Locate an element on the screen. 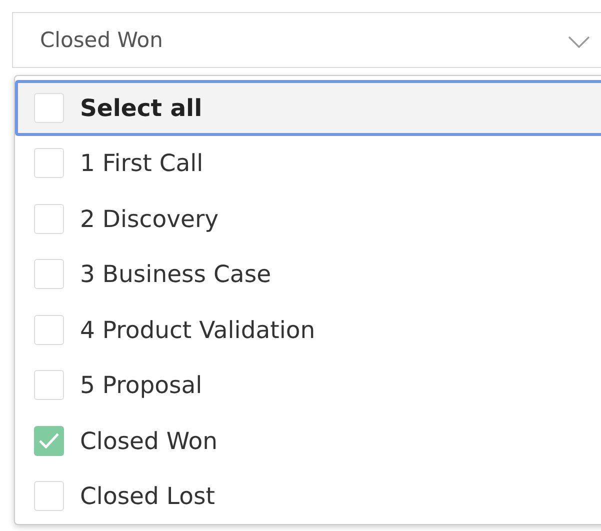 The height and width of the screenshot is (531, 601). option-label: 4 Product Validation is located at coordinates (198, 330).